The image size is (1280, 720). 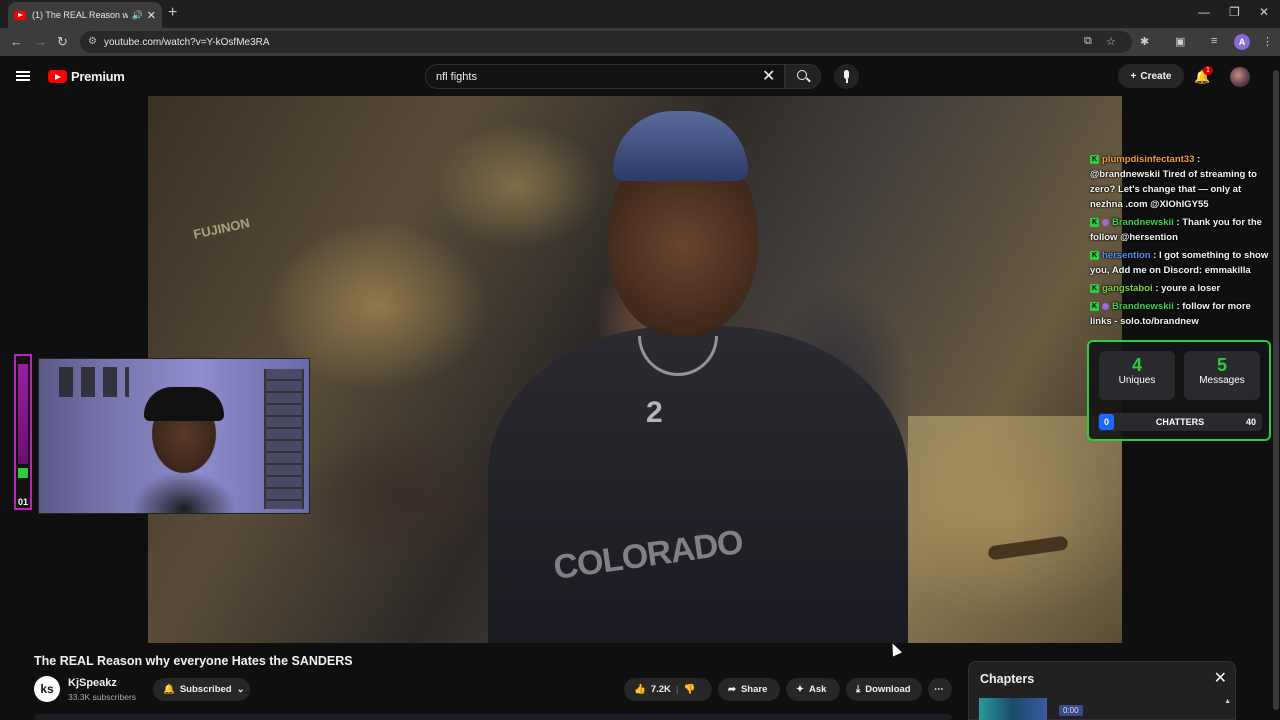 What do you see at coordinates (151, 15) in the screenshot?
I see `tab-close-icon: ✕` at bounding box center [151, 15].